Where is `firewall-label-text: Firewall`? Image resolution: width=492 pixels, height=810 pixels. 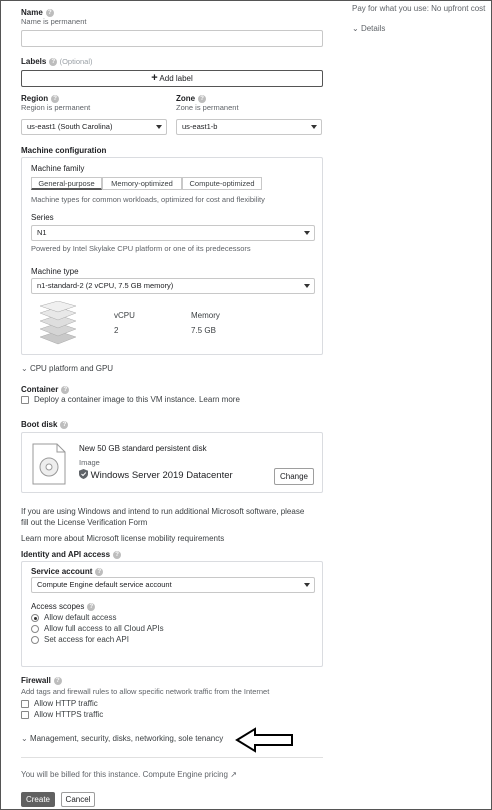 firewall-label-text: Firewall is located at coordinates (36, 680).